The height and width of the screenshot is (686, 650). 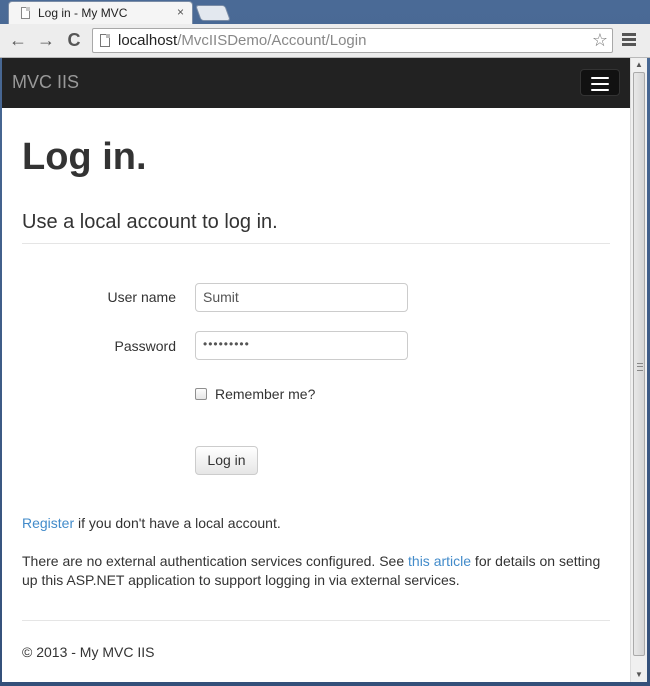 I want to click on hamburger-menu-icon, so click(x=600, y=82).